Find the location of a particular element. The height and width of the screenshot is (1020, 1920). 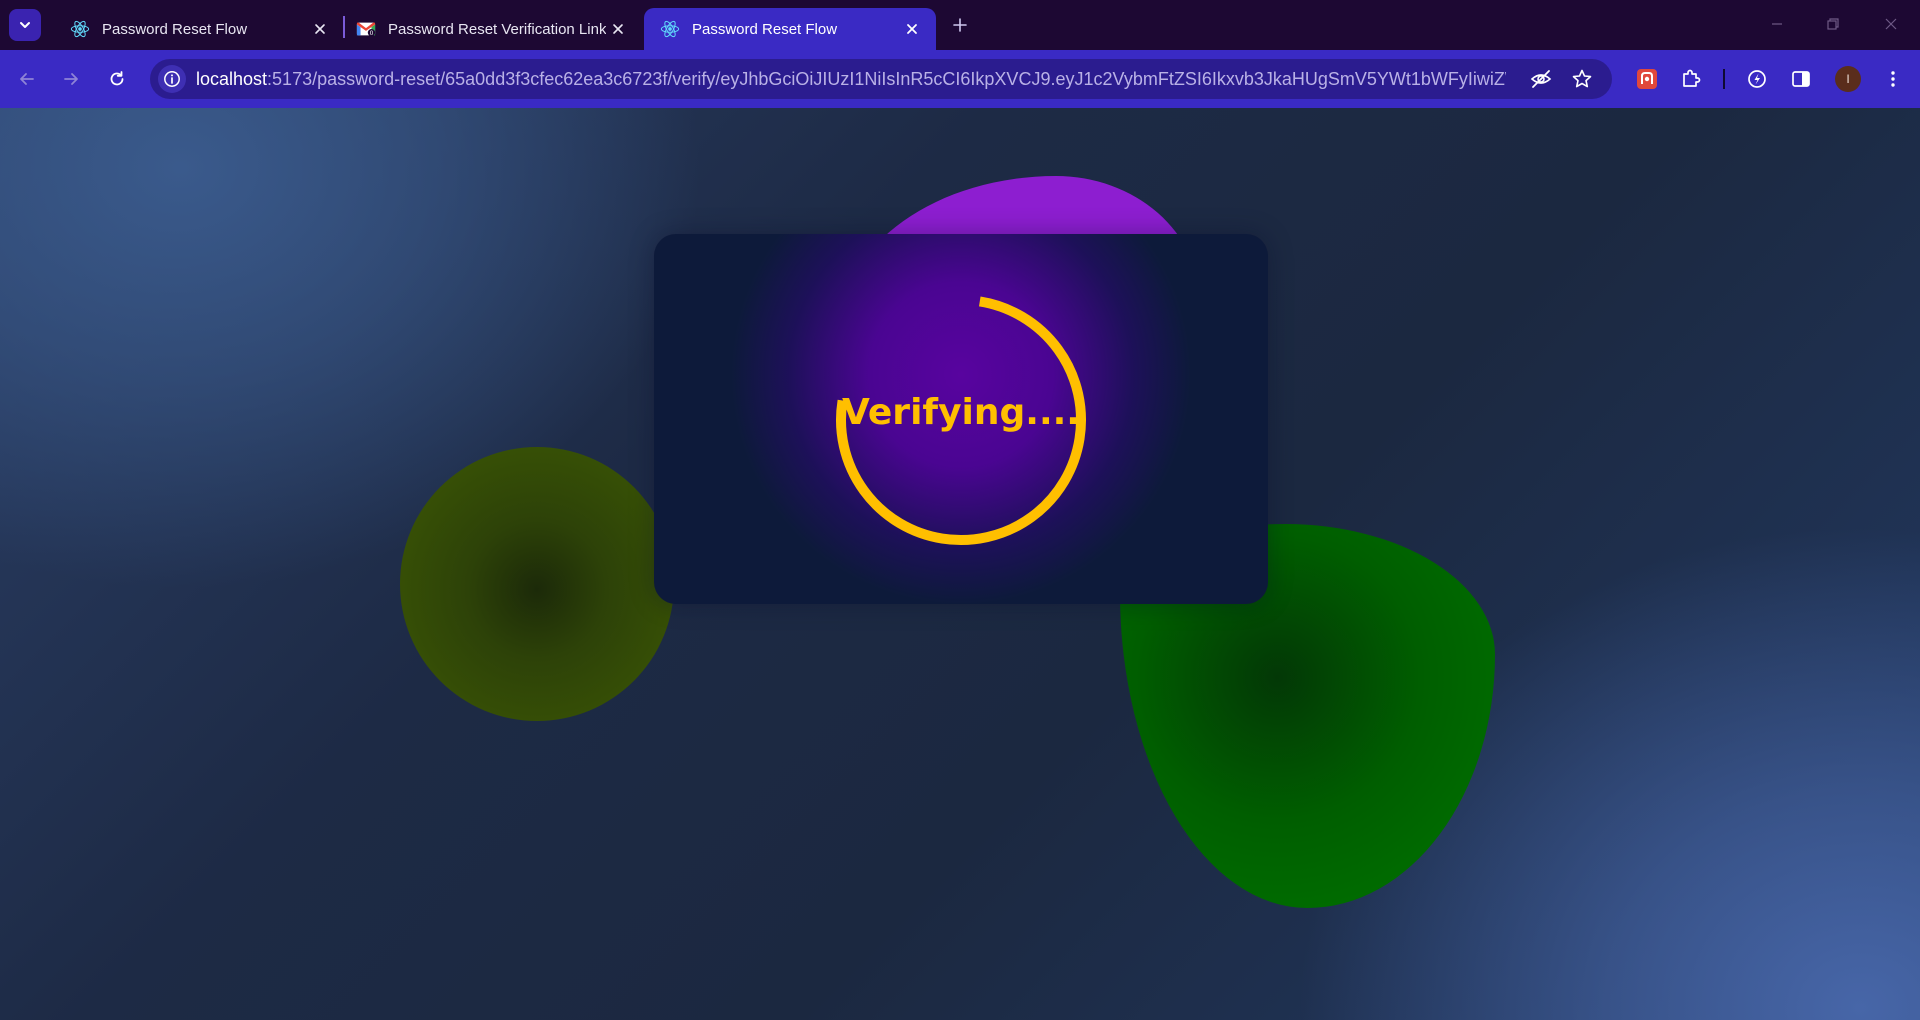

tracking-protection-button is located at coordinates (1541, 79).